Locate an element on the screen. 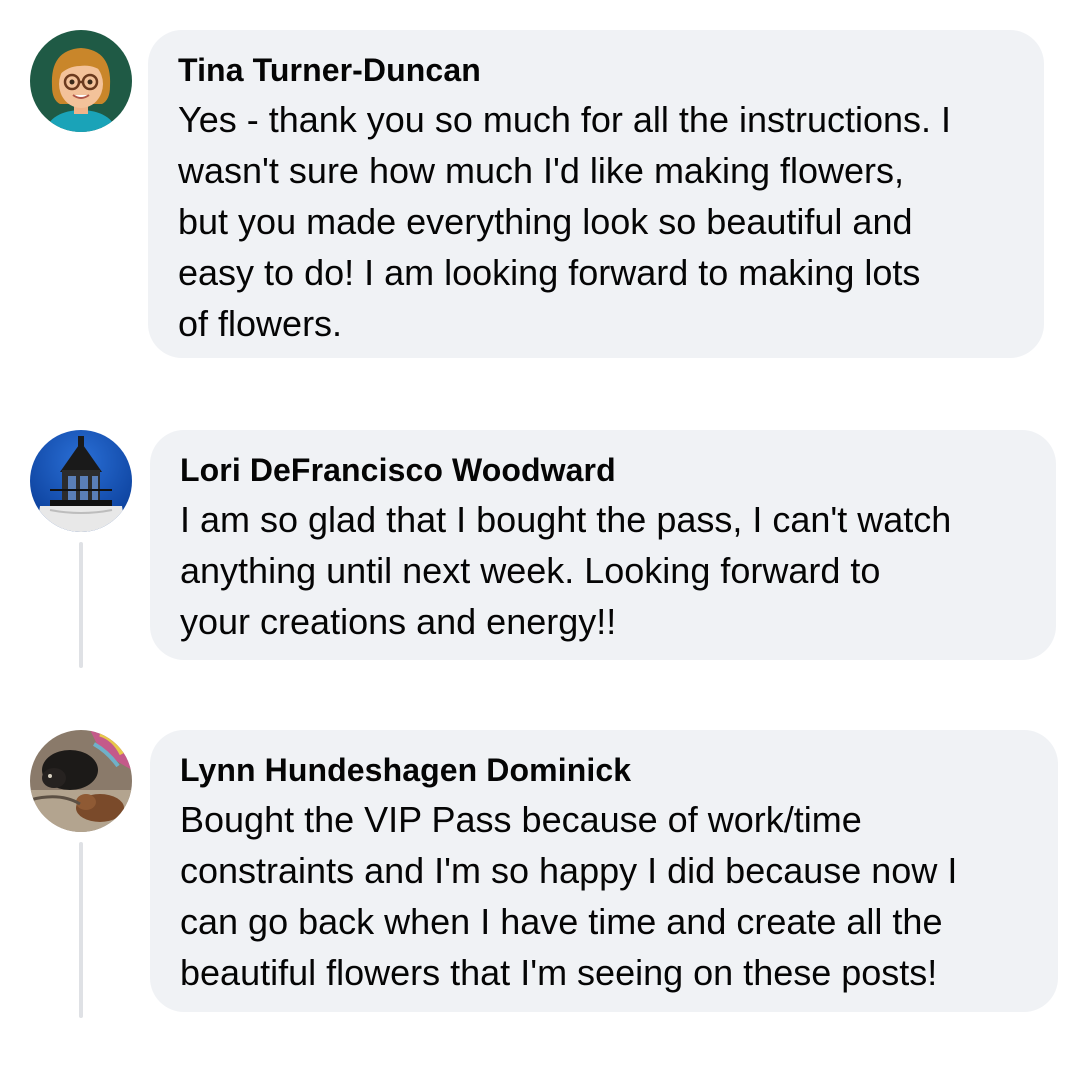 This screenshot has width=1080, height=1080. comment-author: Tina Turner-Duncan is located at coordinates (597, 70).